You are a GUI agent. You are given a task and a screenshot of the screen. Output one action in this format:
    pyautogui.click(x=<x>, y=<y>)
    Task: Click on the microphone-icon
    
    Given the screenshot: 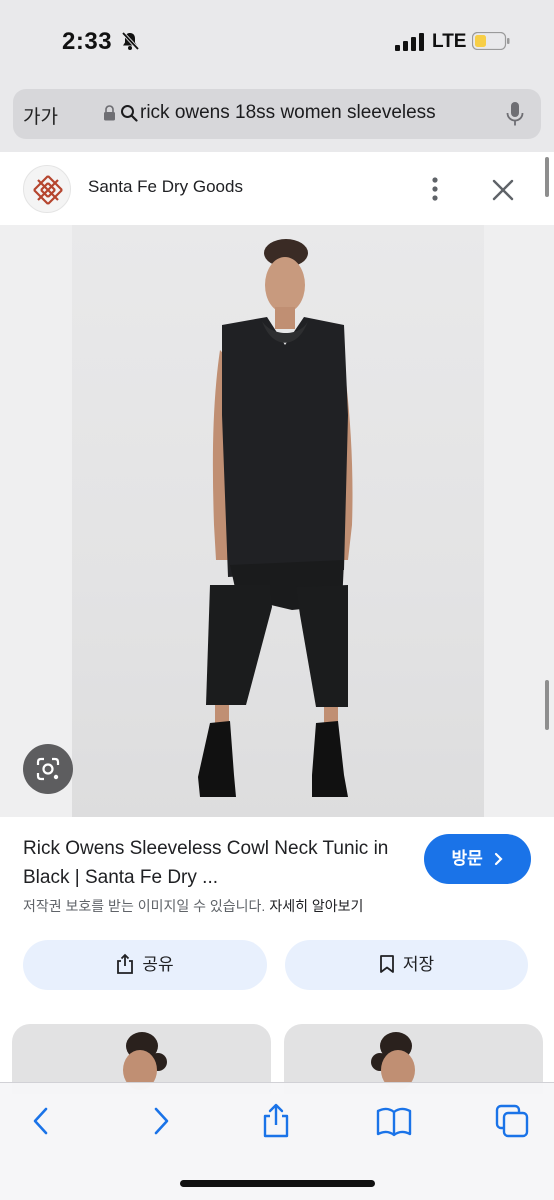 What is the action you would take?
    pyautogui.click(x=515, y=114)
    